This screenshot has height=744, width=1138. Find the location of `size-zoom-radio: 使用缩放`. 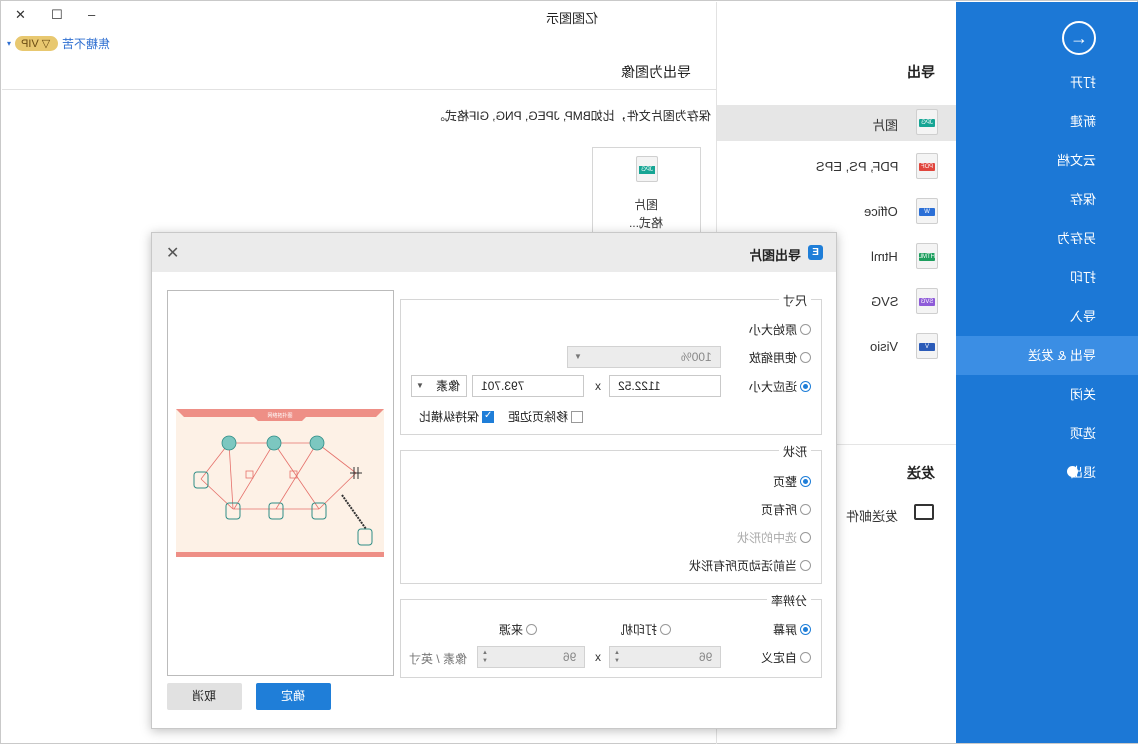

size-zoom-radio: 使用缩放 is located at coordinates (780, 357).